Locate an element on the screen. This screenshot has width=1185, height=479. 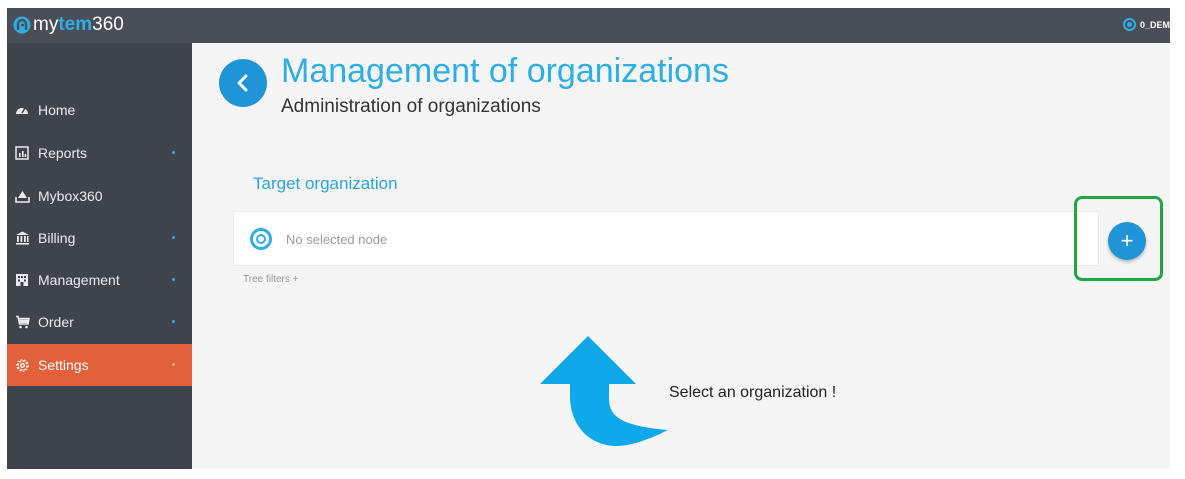
gear-icon is located at coordinates (22, 365).